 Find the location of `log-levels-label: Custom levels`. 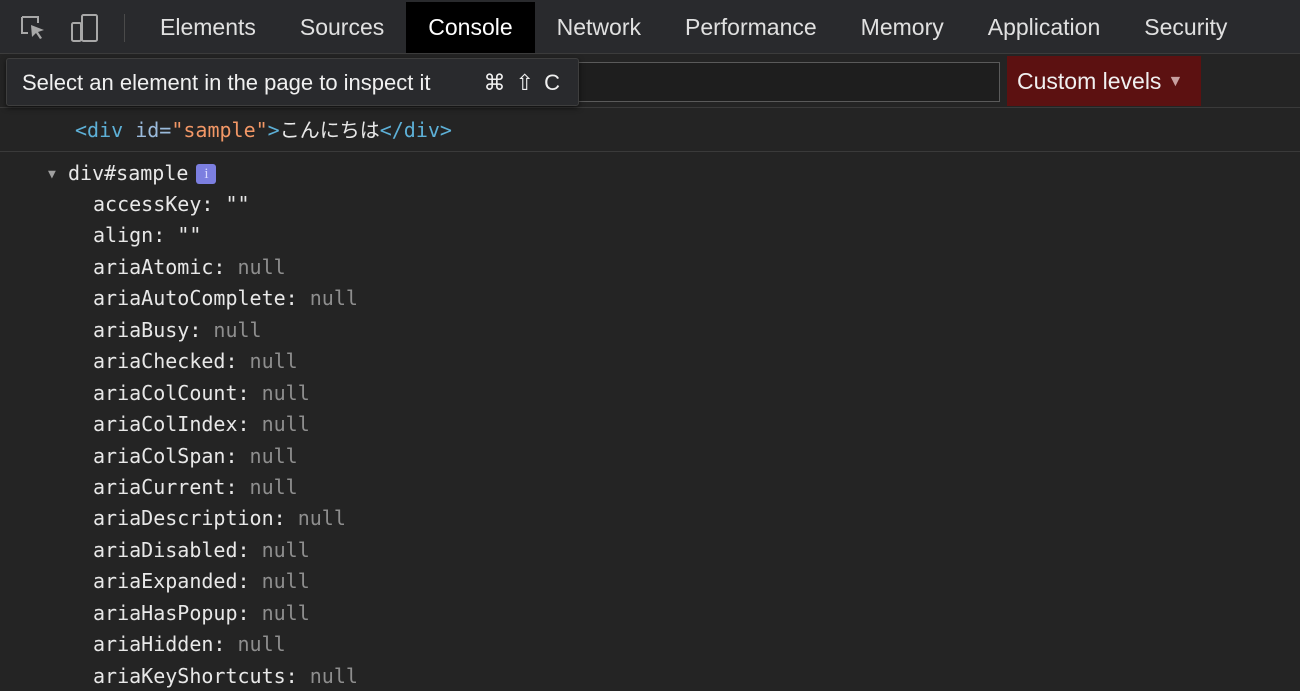

log-levels-label: Custom levels is located at coordinates (1089, 81).